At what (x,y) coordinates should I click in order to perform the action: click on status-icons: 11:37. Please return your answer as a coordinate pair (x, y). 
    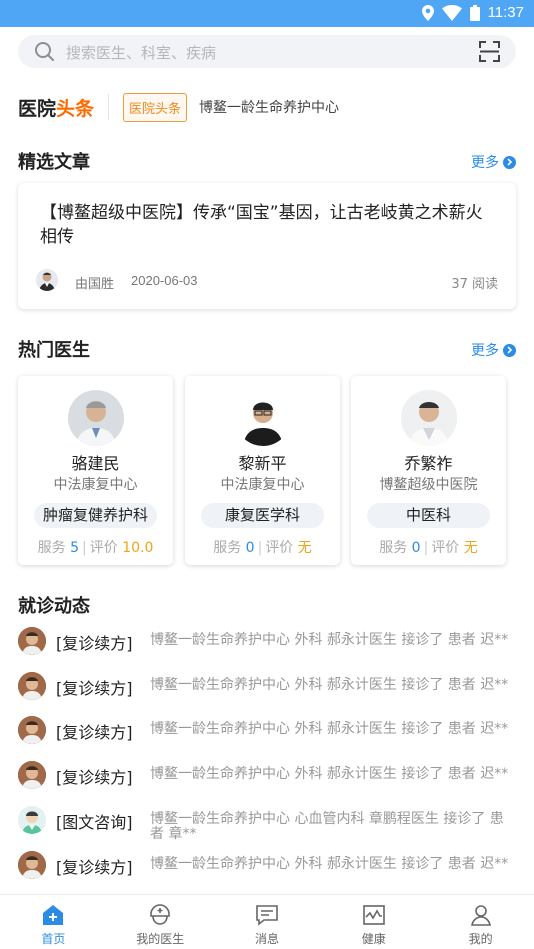
    Looking at the image, I should click on (472, 12).